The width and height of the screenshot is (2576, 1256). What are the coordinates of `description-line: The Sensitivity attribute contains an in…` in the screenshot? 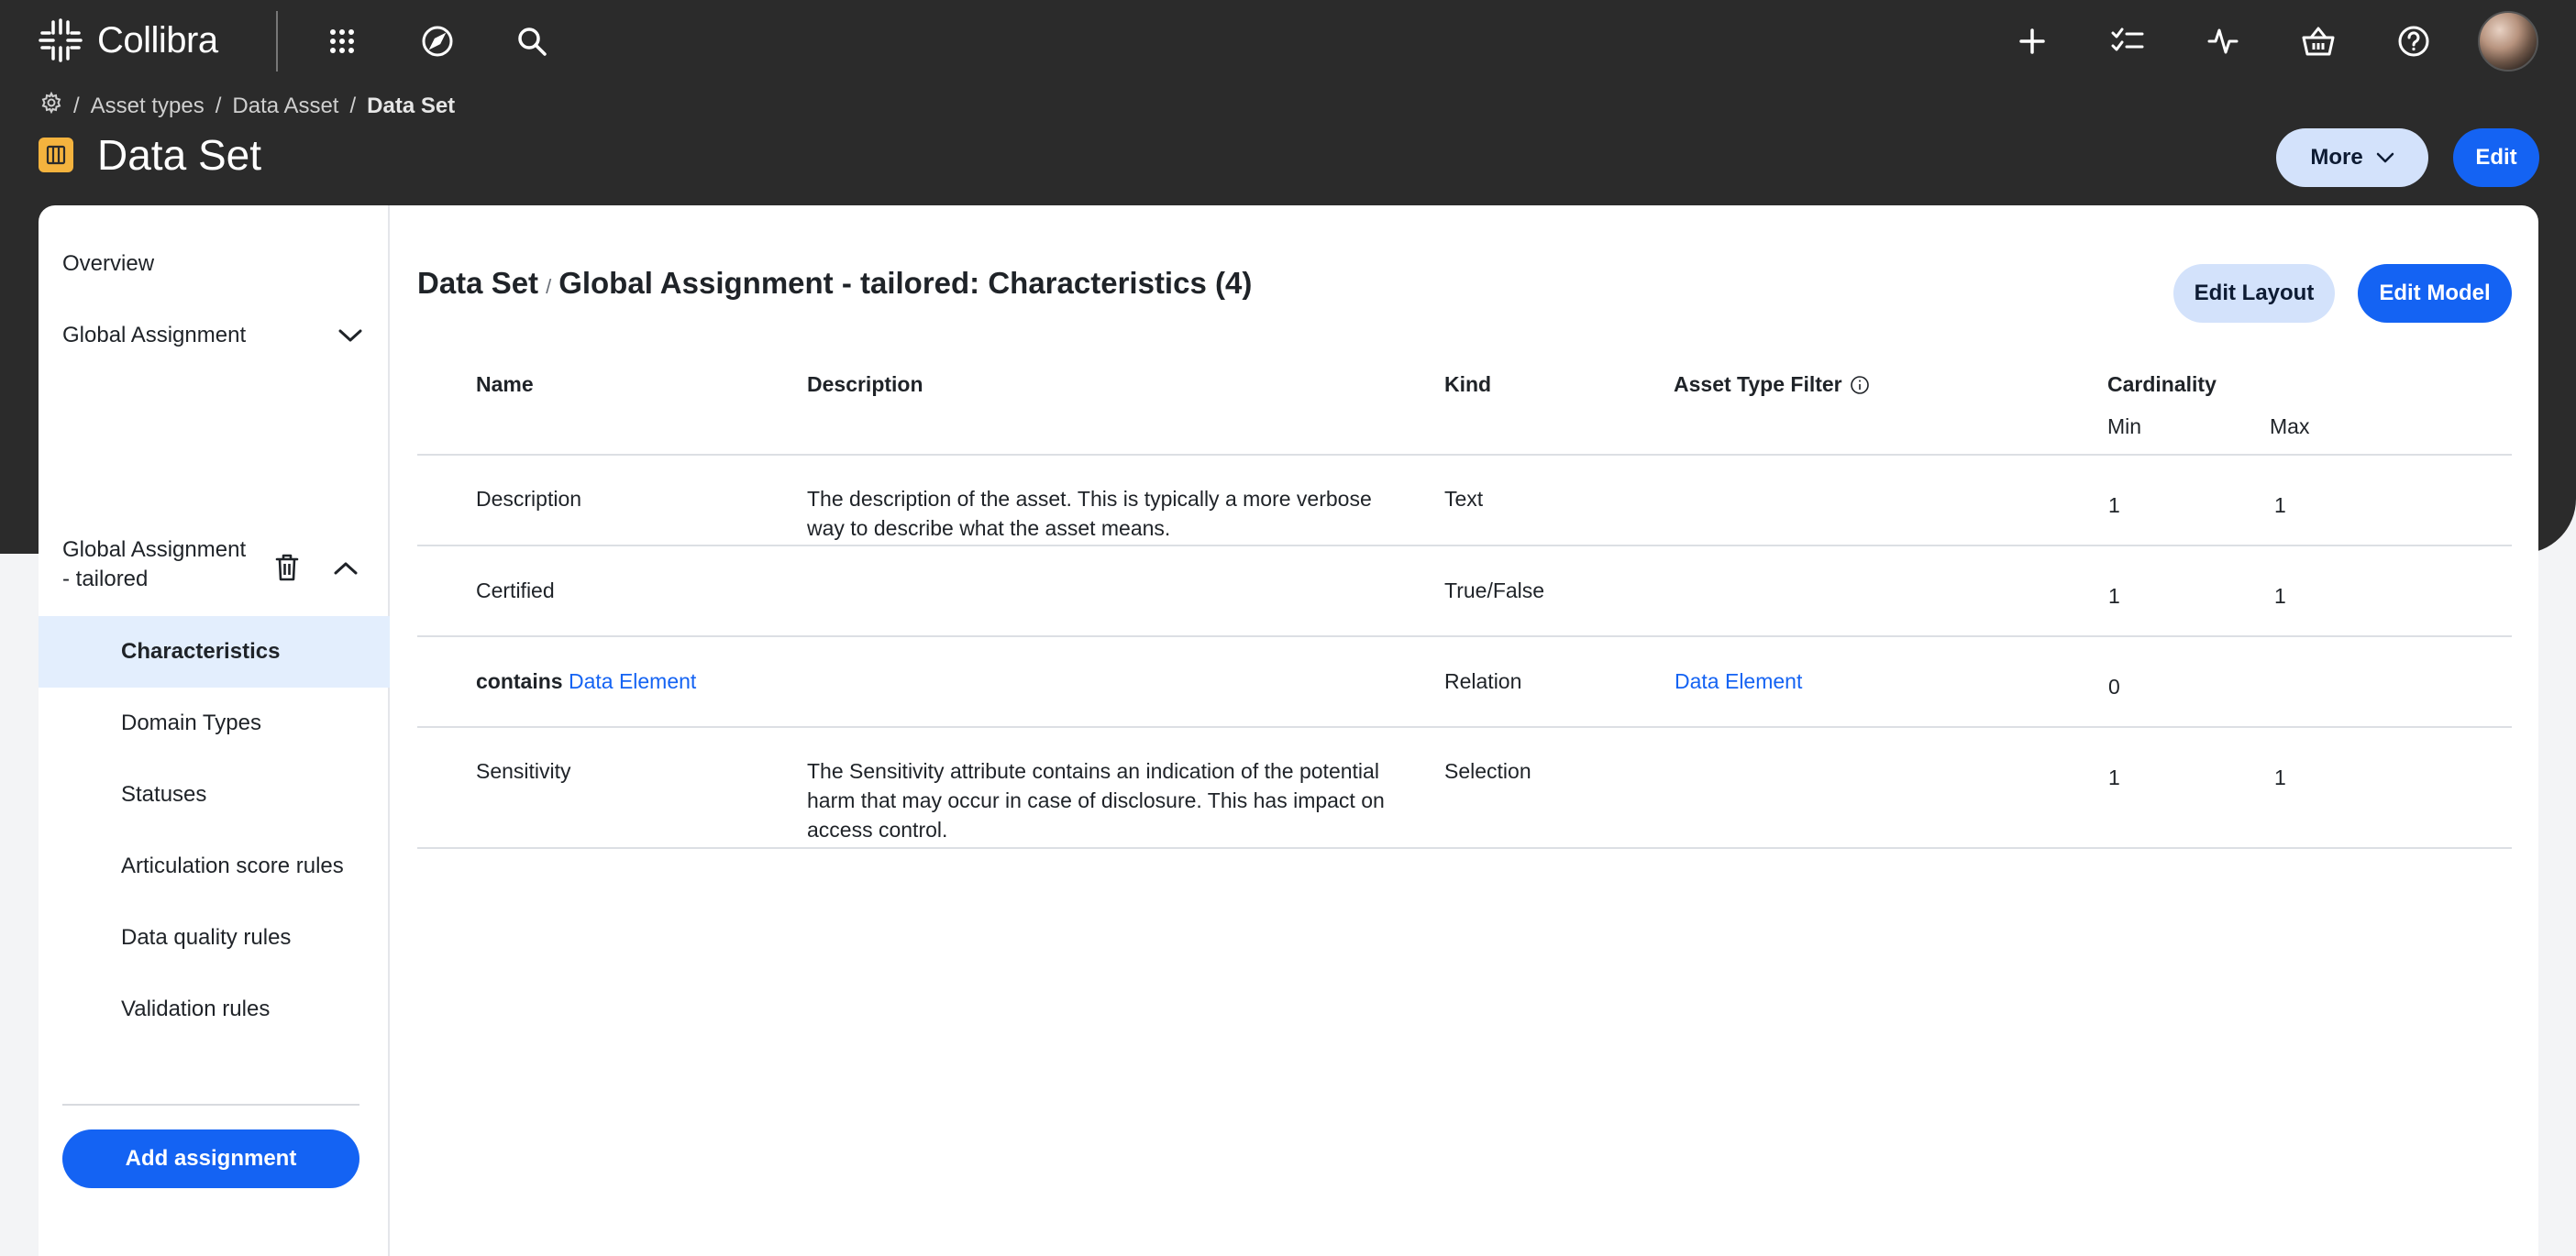 It's located at (1093, 771).